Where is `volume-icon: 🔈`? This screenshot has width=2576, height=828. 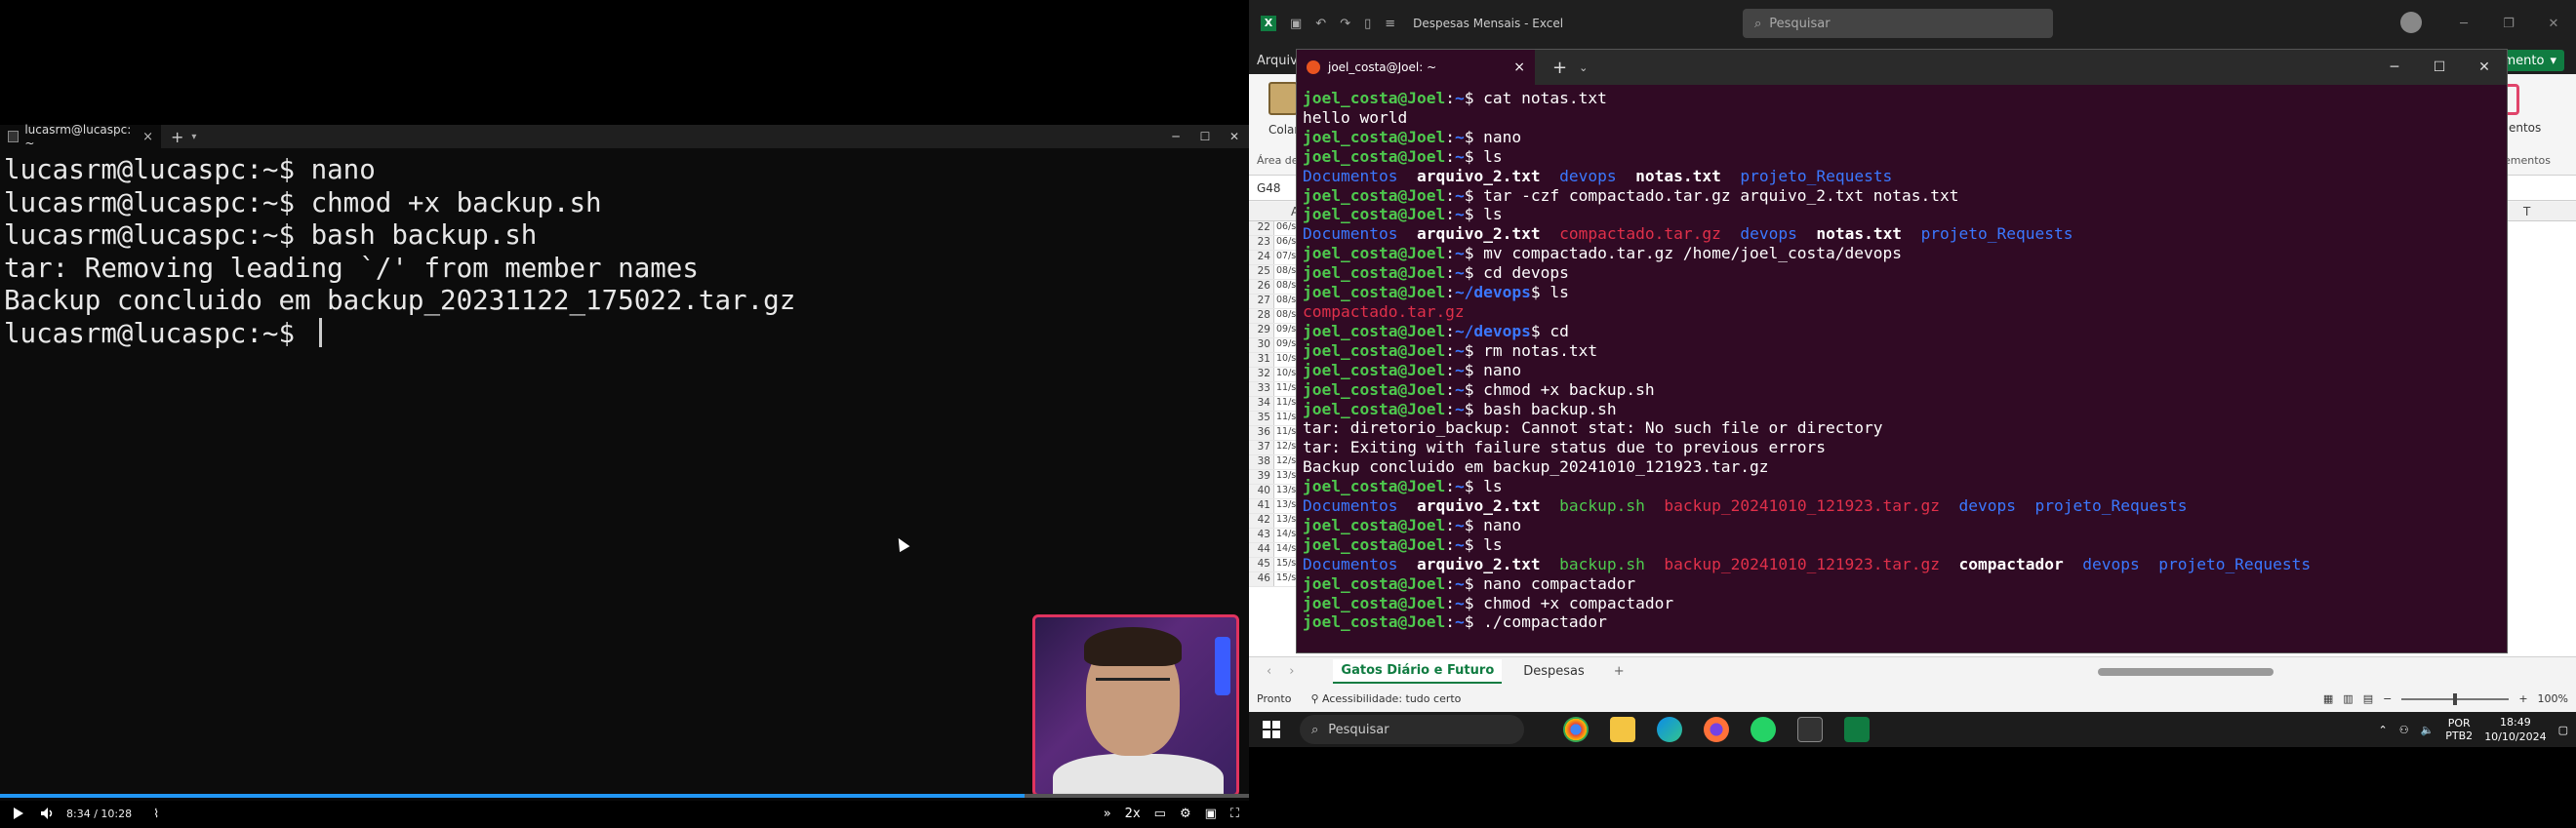
volume-icon: 🔈 is located at coordinates (2428, 730).